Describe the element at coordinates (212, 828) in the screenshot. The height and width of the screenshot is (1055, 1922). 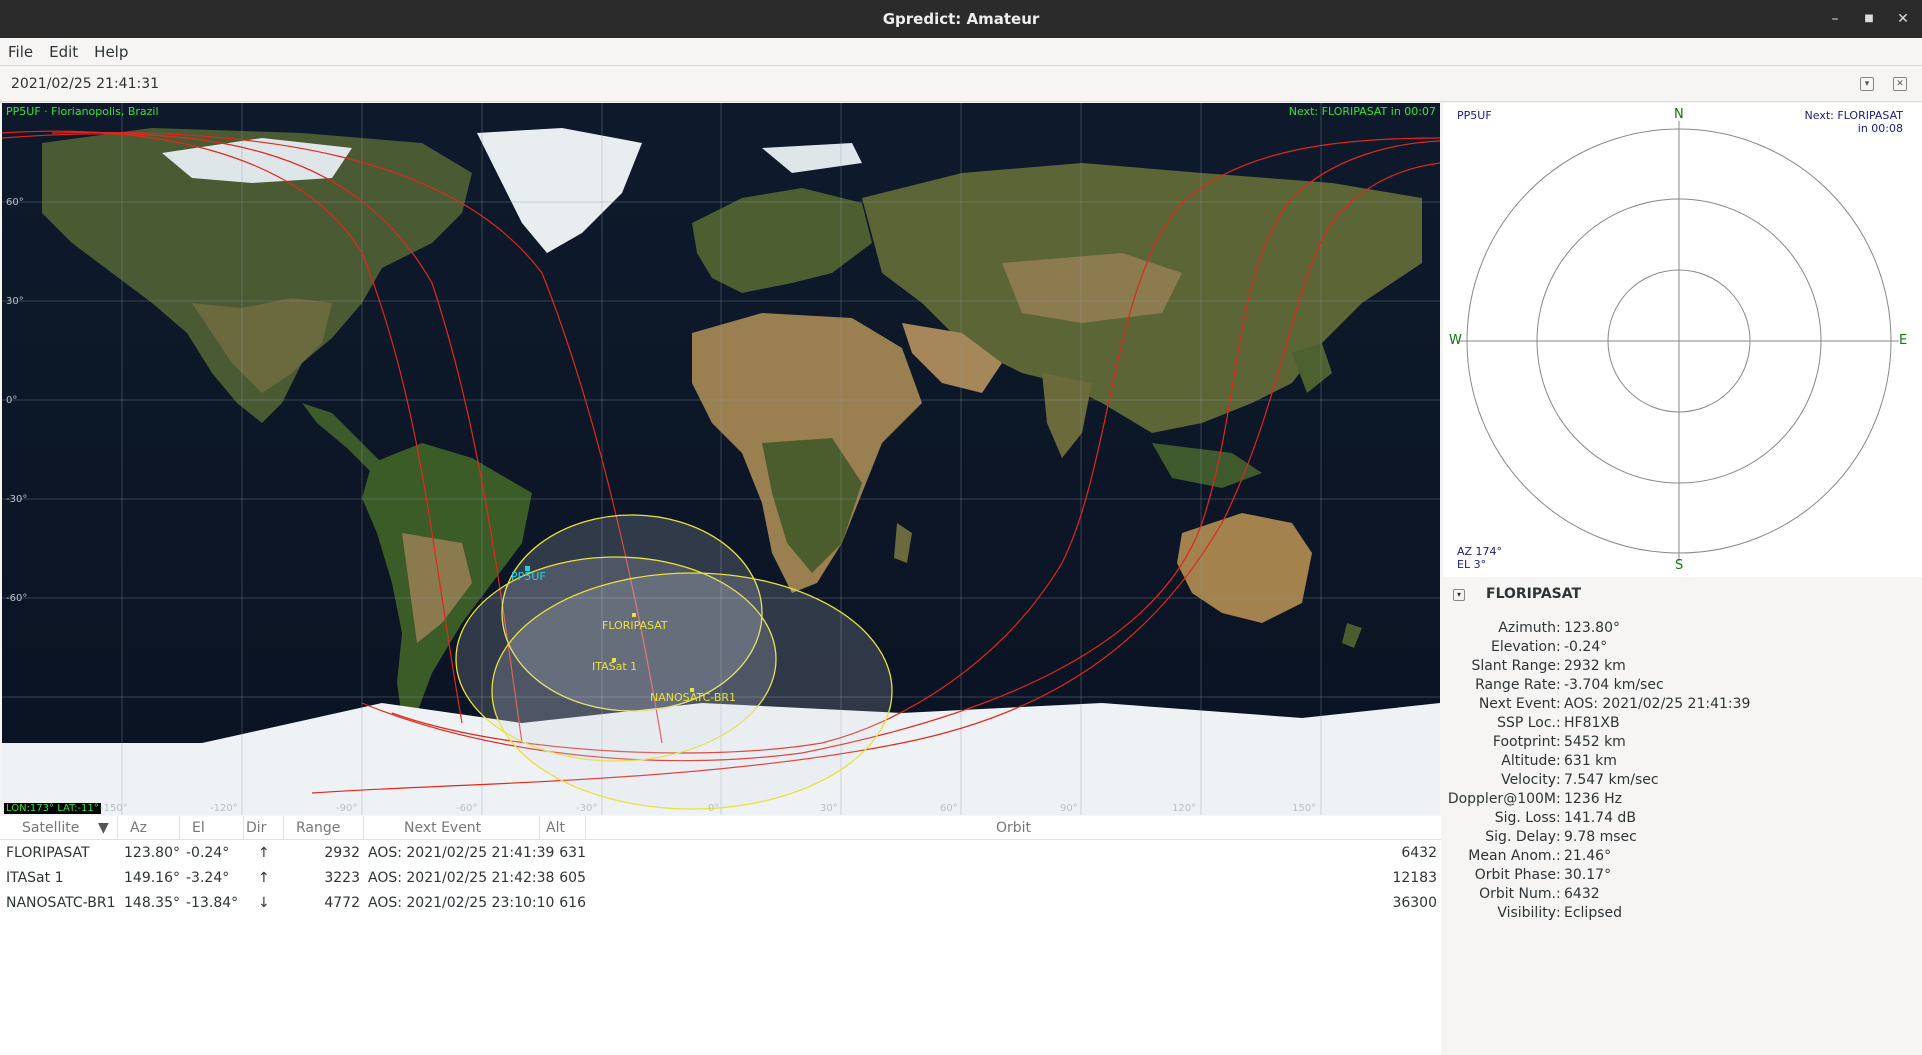
I see `column-header-el: El` at that location.